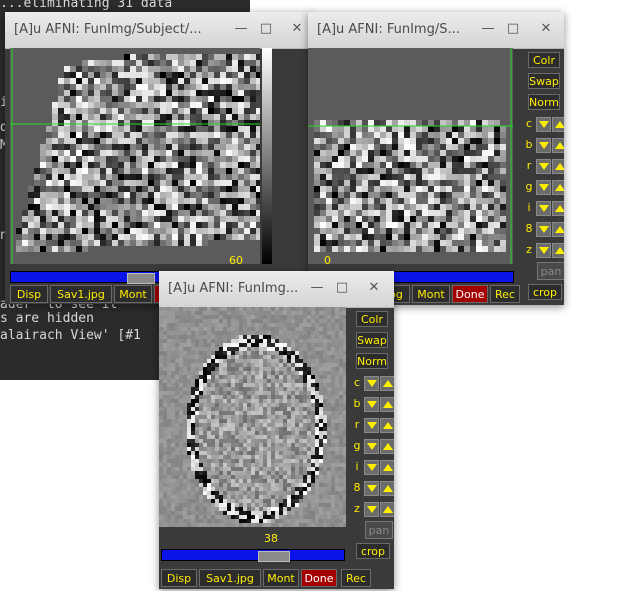 The image size is (637, 591). I want to click on slice-number: 60, so click(236, 260).